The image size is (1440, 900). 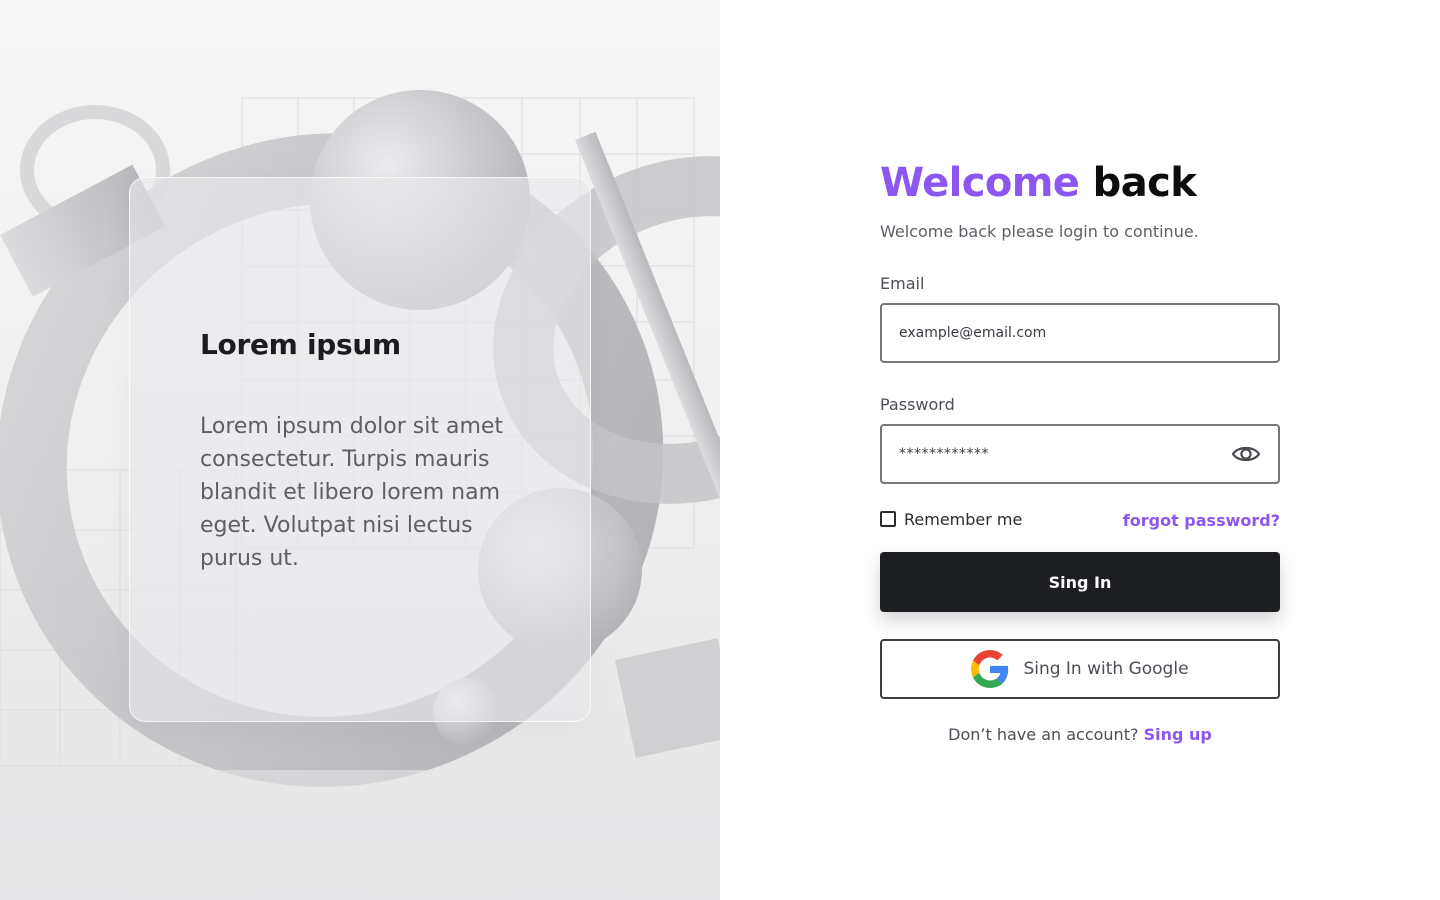 I want to click on sign-in-button: Sing In, so click(x=1080, y=582).